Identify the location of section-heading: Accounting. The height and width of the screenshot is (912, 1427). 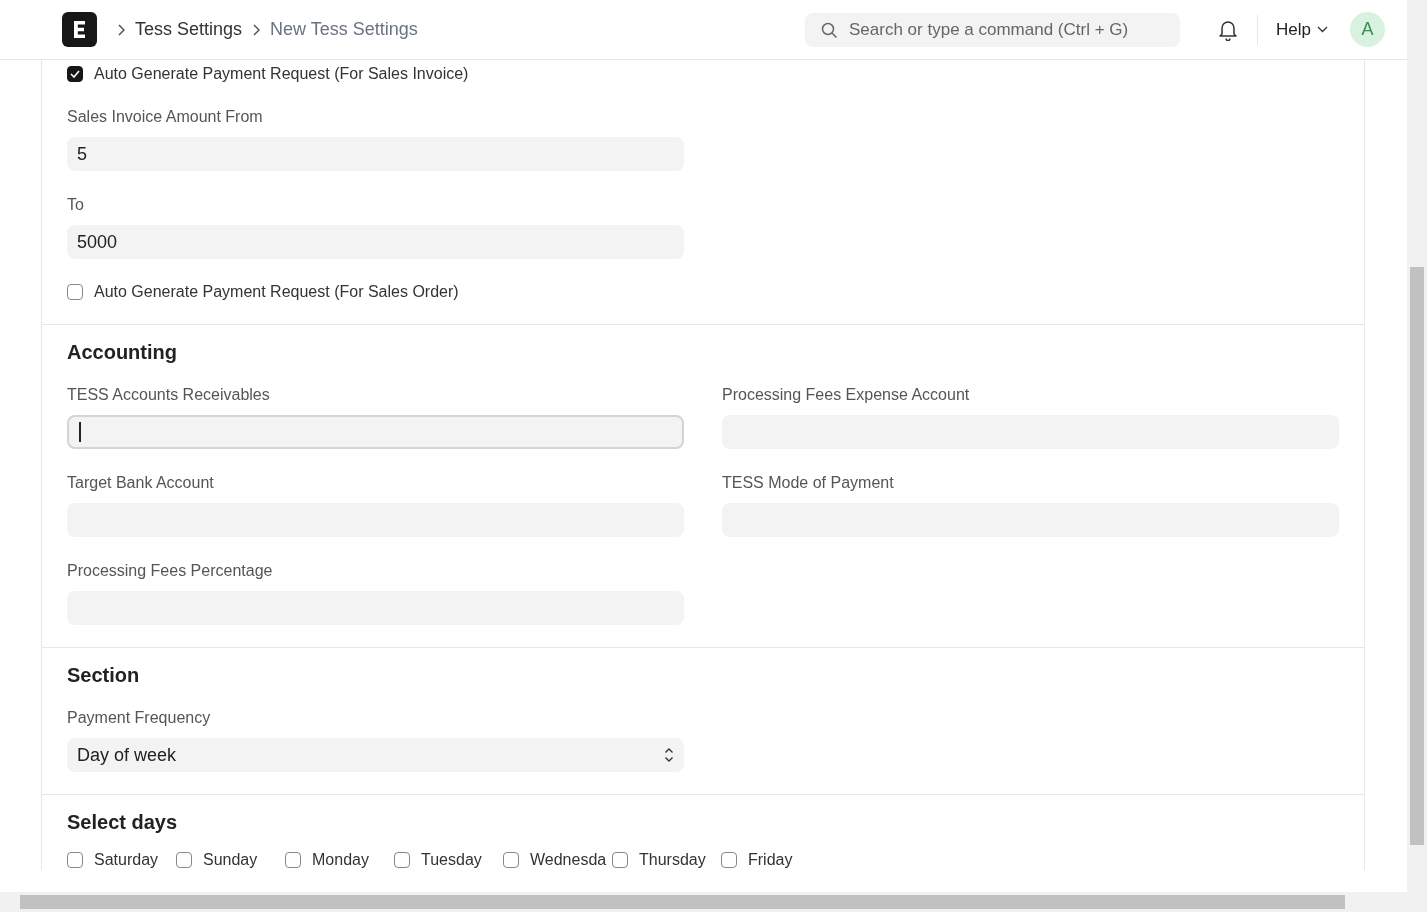
(122, 352).